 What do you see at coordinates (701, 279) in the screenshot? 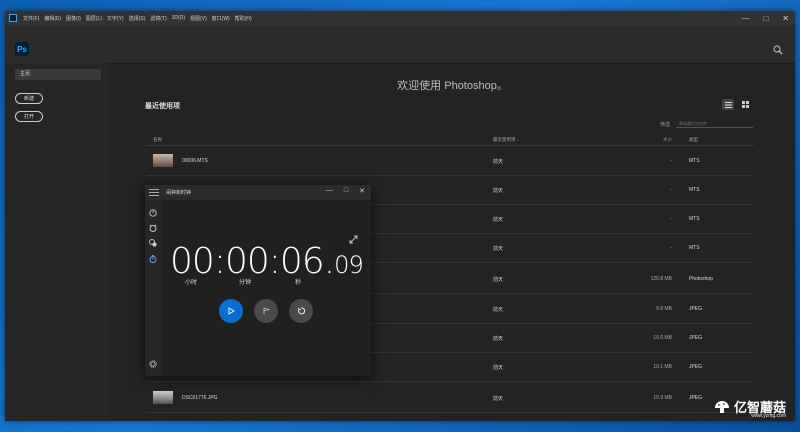
I see `file-type: Photoshop` at bounding box center [701, 279].